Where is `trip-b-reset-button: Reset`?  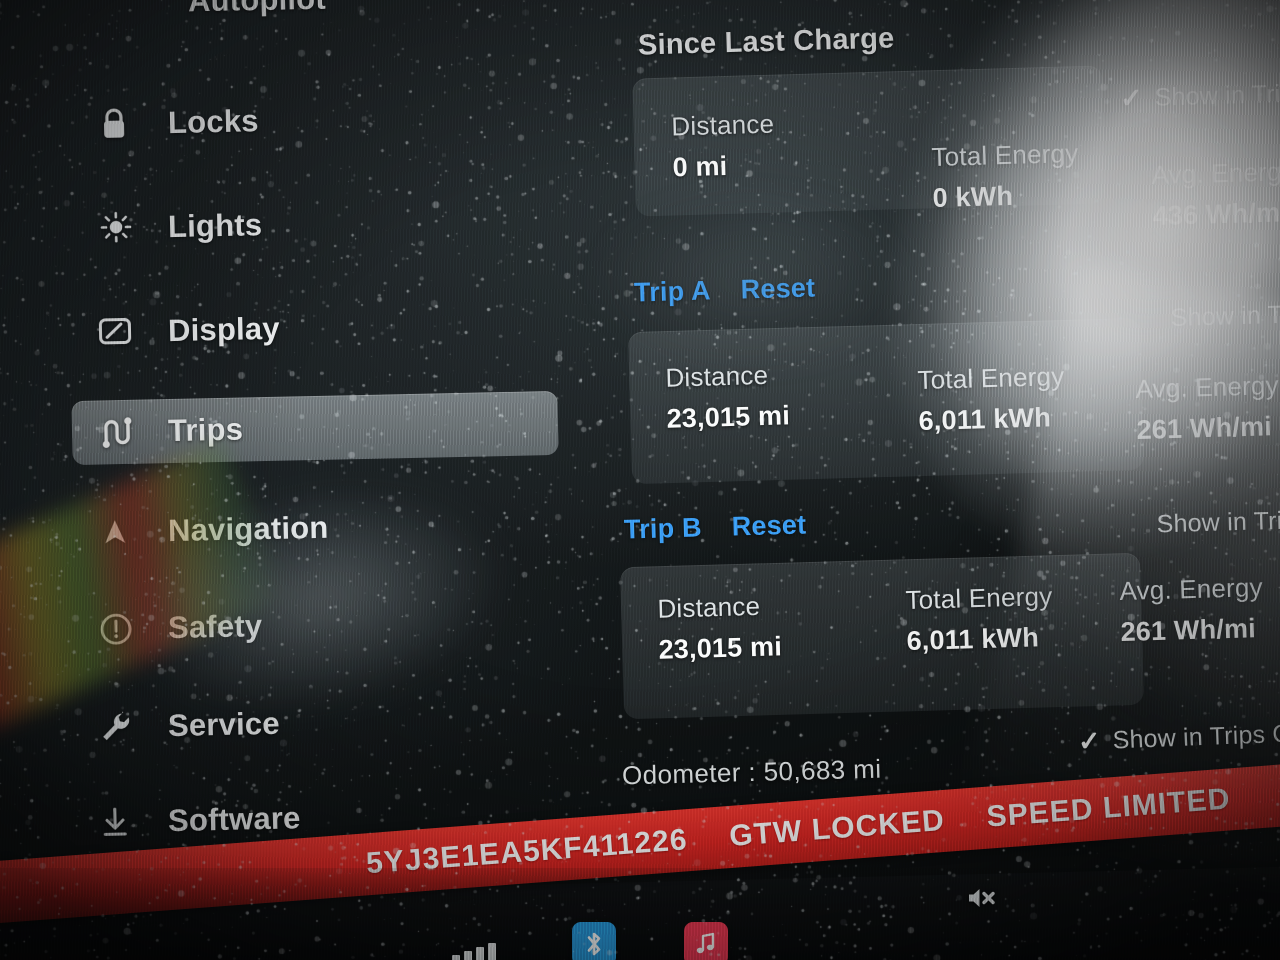 trip-b-reset-button: Reset is located at coordinates (768, 525).